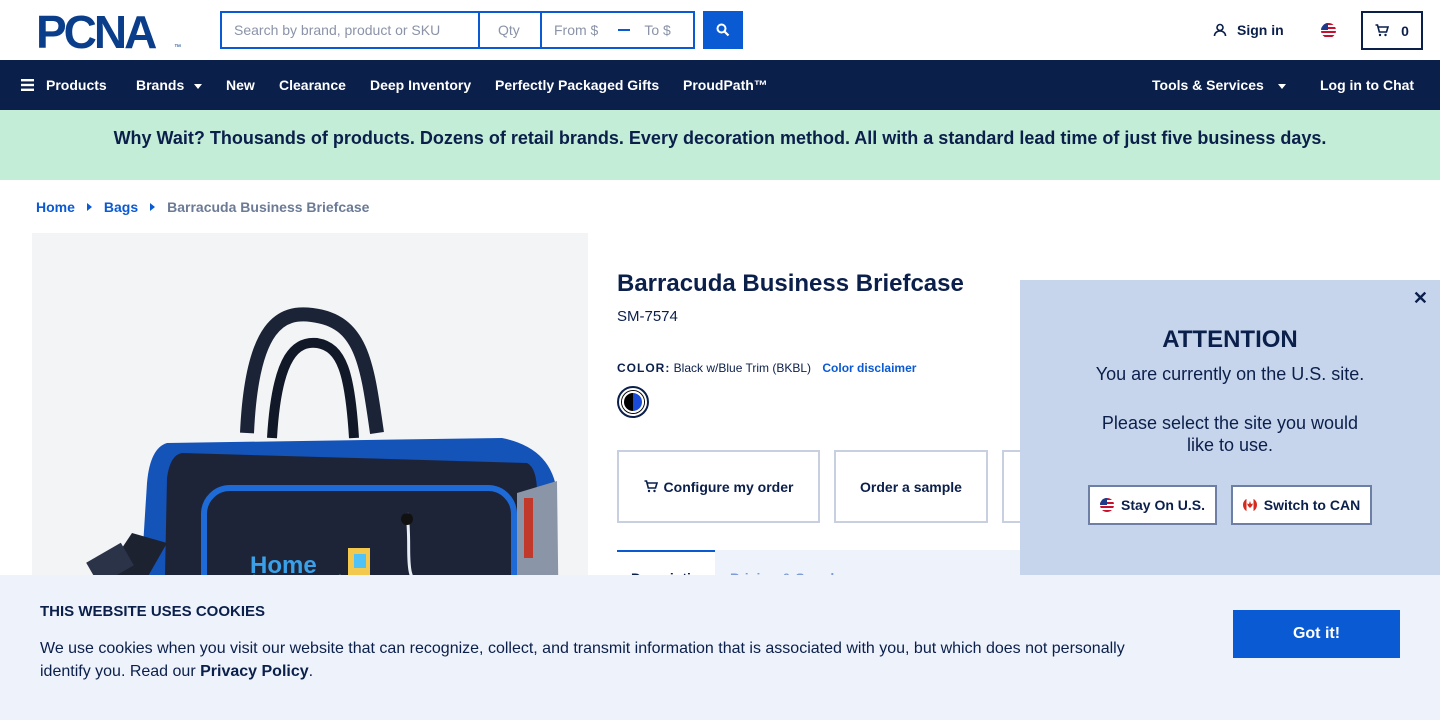  Describe the element at coordinates (1230, 339) in the screenshot. I see `attention-title: ATTENTION` at that location.